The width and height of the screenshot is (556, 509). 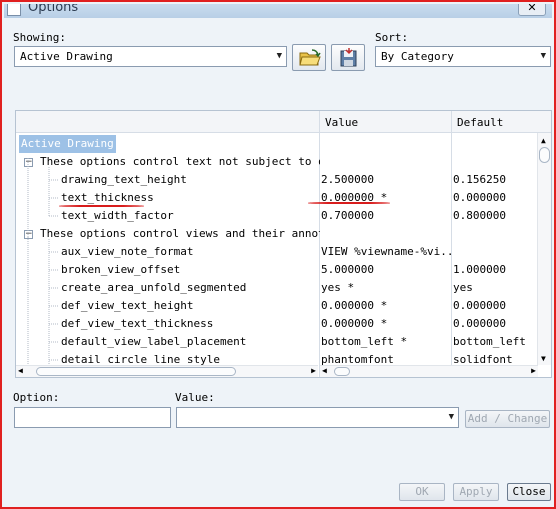 I want to click on apply-button: Apply, so click(x=476, y=492).